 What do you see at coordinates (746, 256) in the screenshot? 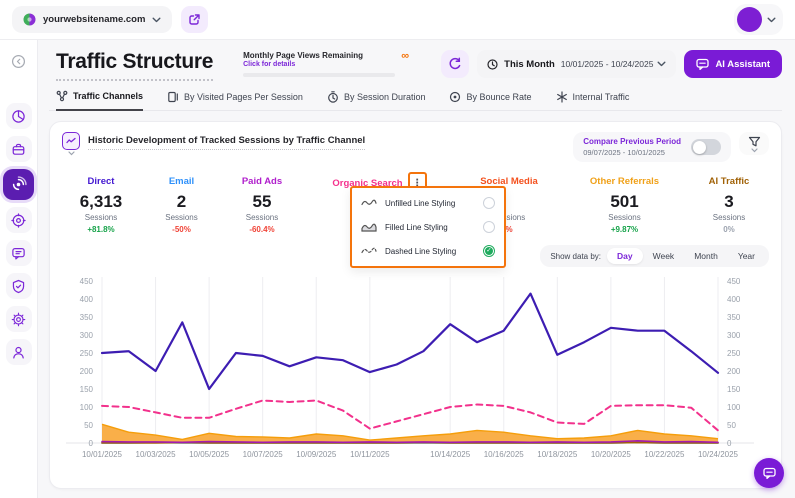
I see `granularity-option-year: Year` at bounding box center [746, 256].